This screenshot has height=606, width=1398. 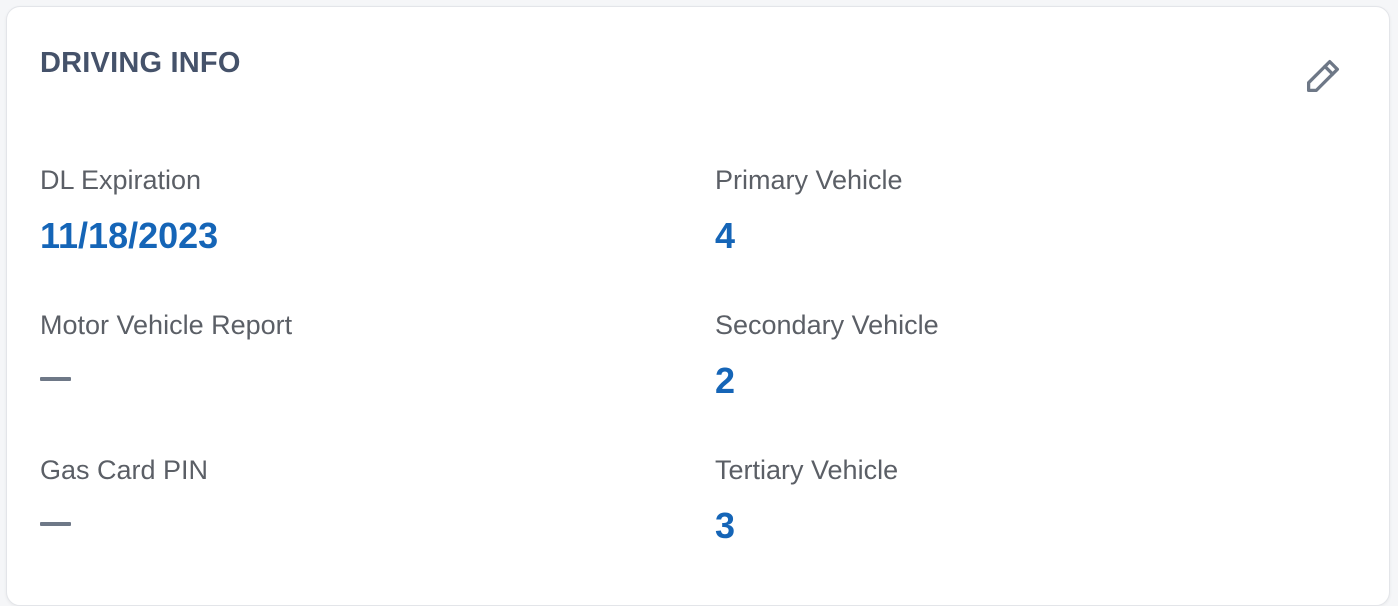 I want to click on field-label: Motor Vehicle Report, so click(x=166, y=325).